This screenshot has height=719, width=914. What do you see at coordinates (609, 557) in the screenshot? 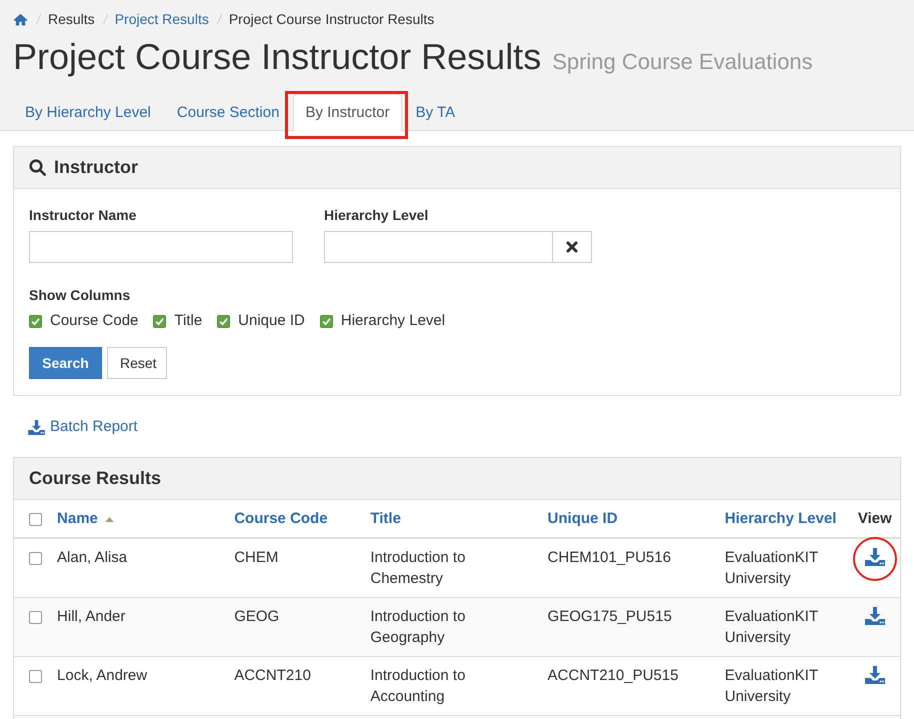
I see `unique-id-cell: CHEM101_PU516` at bounding box center [609, 557].